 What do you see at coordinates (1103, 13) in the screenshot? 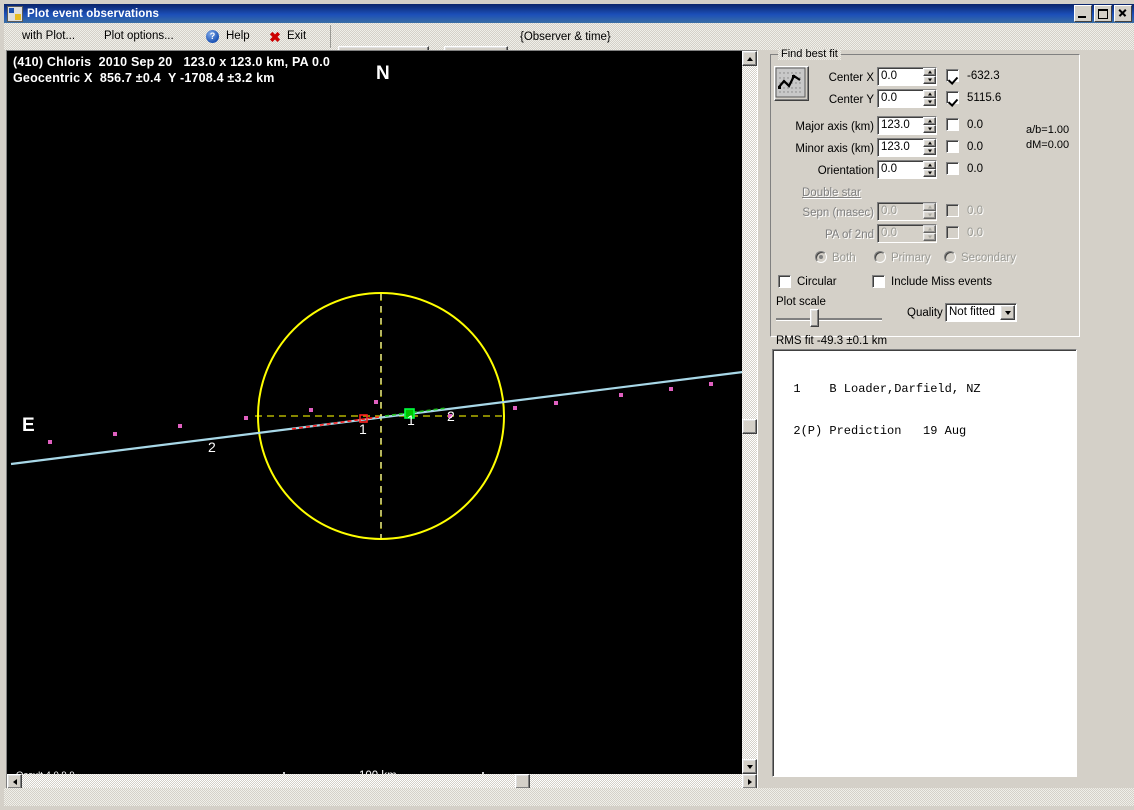
I see `maximize-button` at bounding box center [1103, 13].